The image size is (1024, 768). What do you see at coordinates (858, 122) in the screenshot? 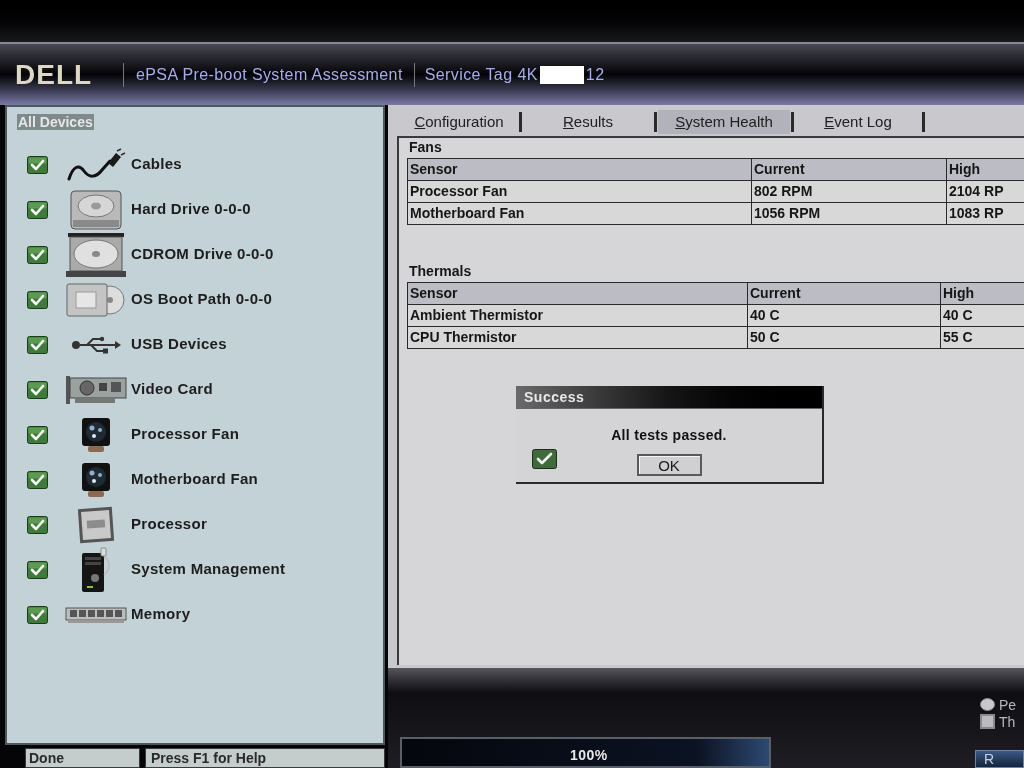
I see `tab: Event Log` at bounding box center [858, 122].